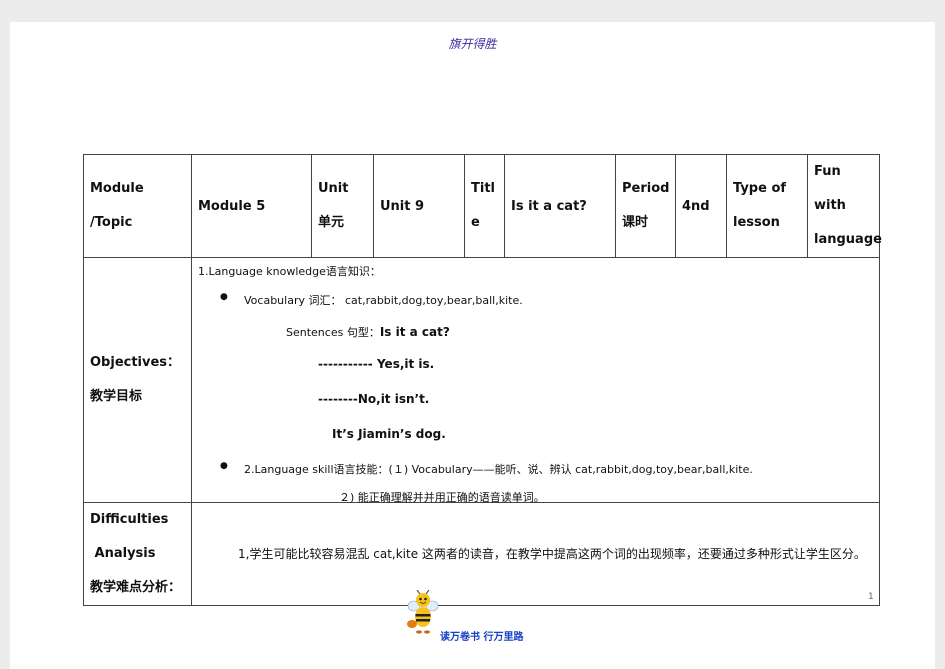 This screenshot has height=669, width=945. I want to click on difficulties-label: Difficulties, so click(129, 519).